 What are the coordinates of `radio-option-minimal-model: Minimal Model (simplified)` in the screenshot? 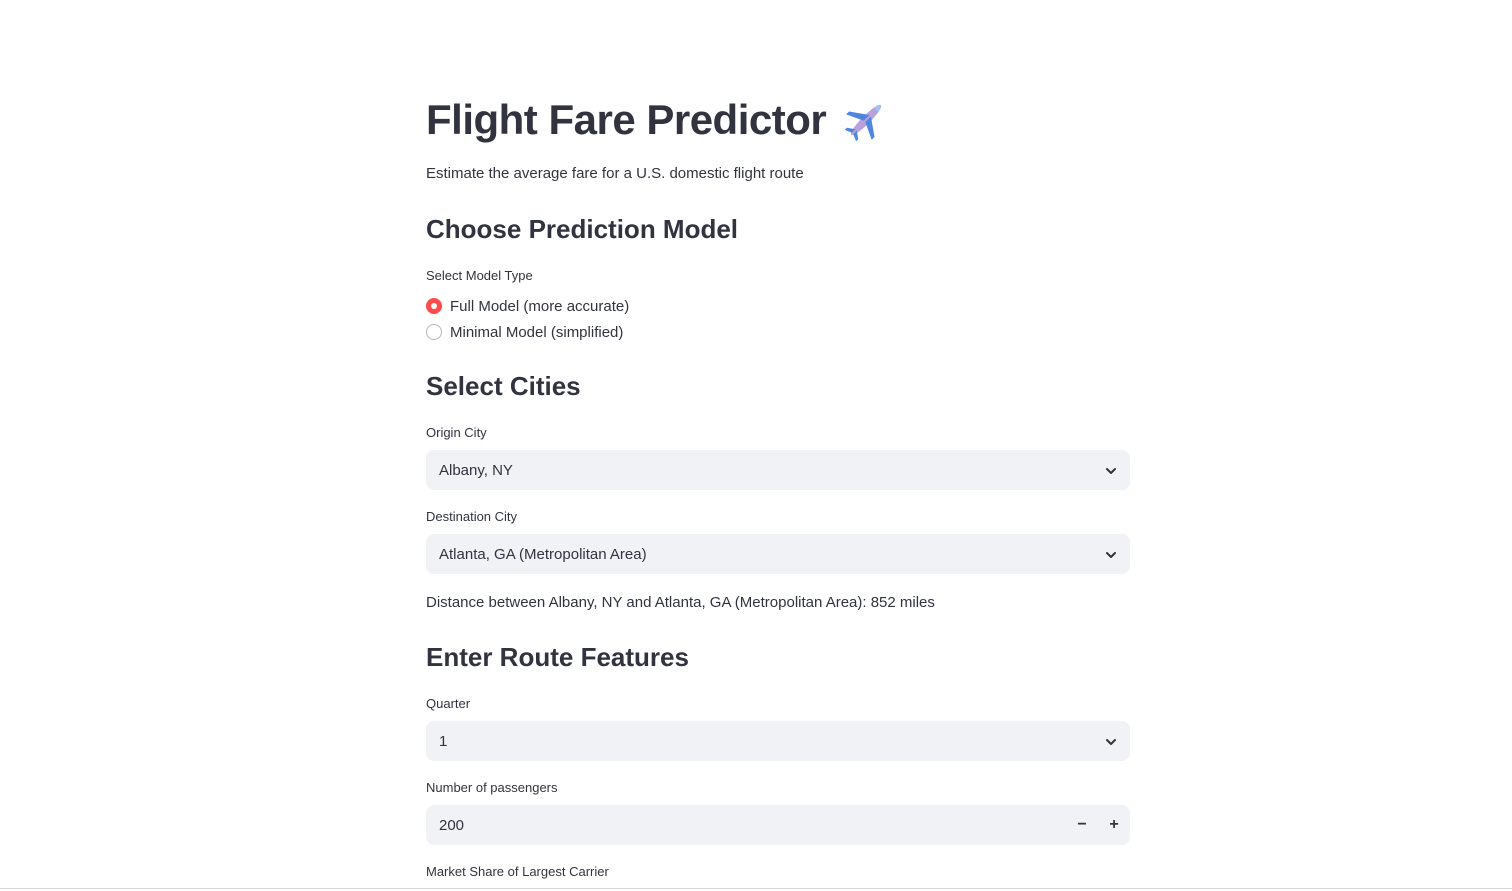 It's located at (524, 332).